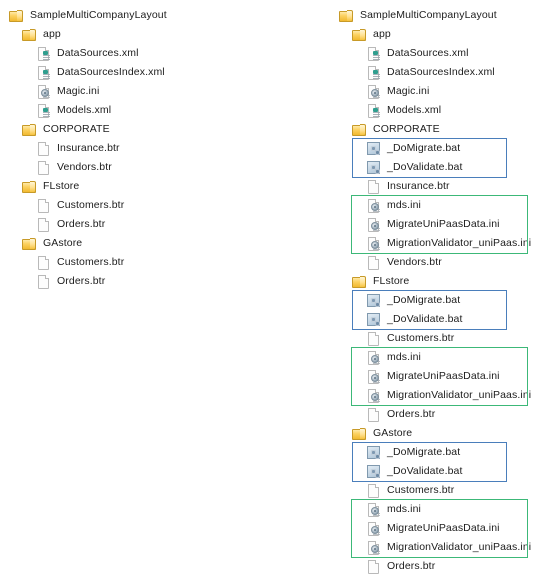 The image size is (546, 576). I want to click on tree-row-label: mds.ini, so click(404, 509).